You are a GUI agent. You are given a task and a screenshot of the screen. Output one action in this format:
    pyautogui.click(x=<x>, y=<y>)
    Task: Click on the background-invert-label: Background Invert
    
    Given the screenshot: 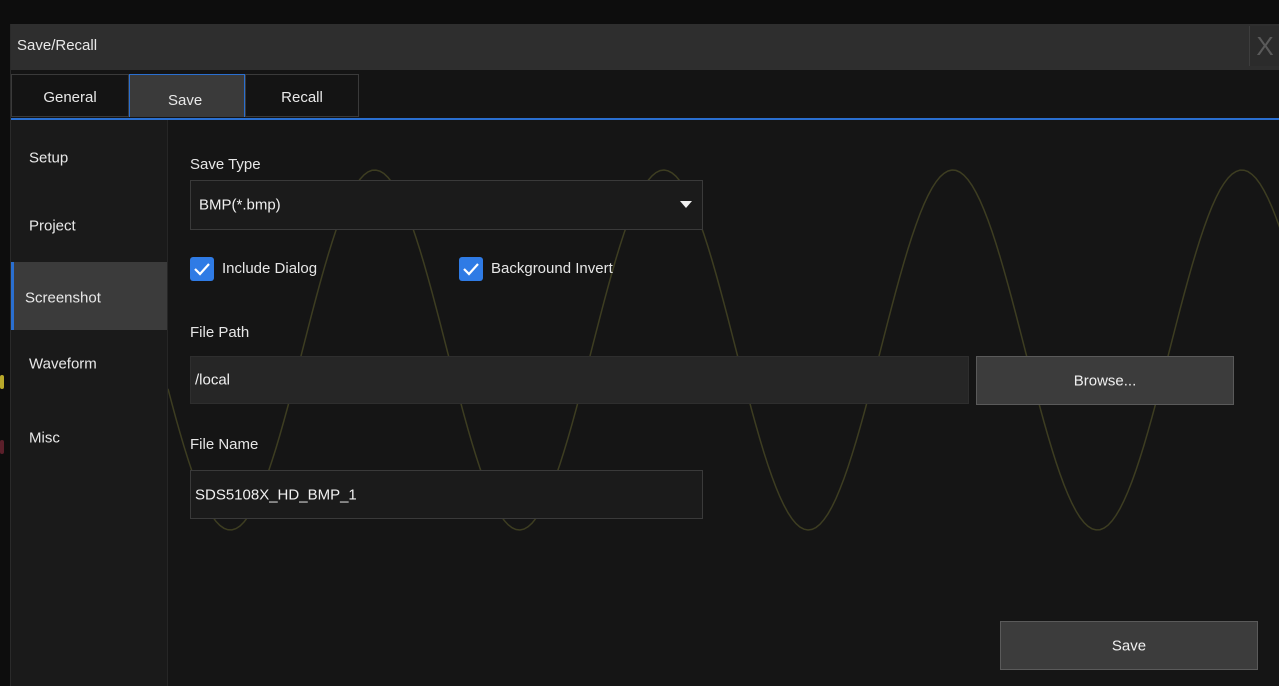 What is the action you would take?
    pyautogui.click(x=552, y=268)
    